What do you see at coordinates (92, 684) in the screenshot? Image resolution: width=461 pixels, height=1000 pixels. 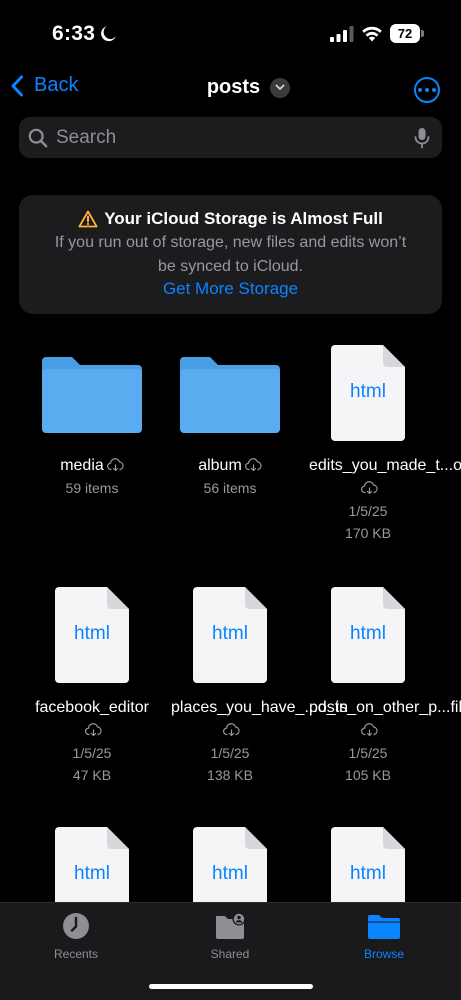 I see `file-item: html facebook_editor 1/5/25 47 KB` at bounding box center [92, 684].